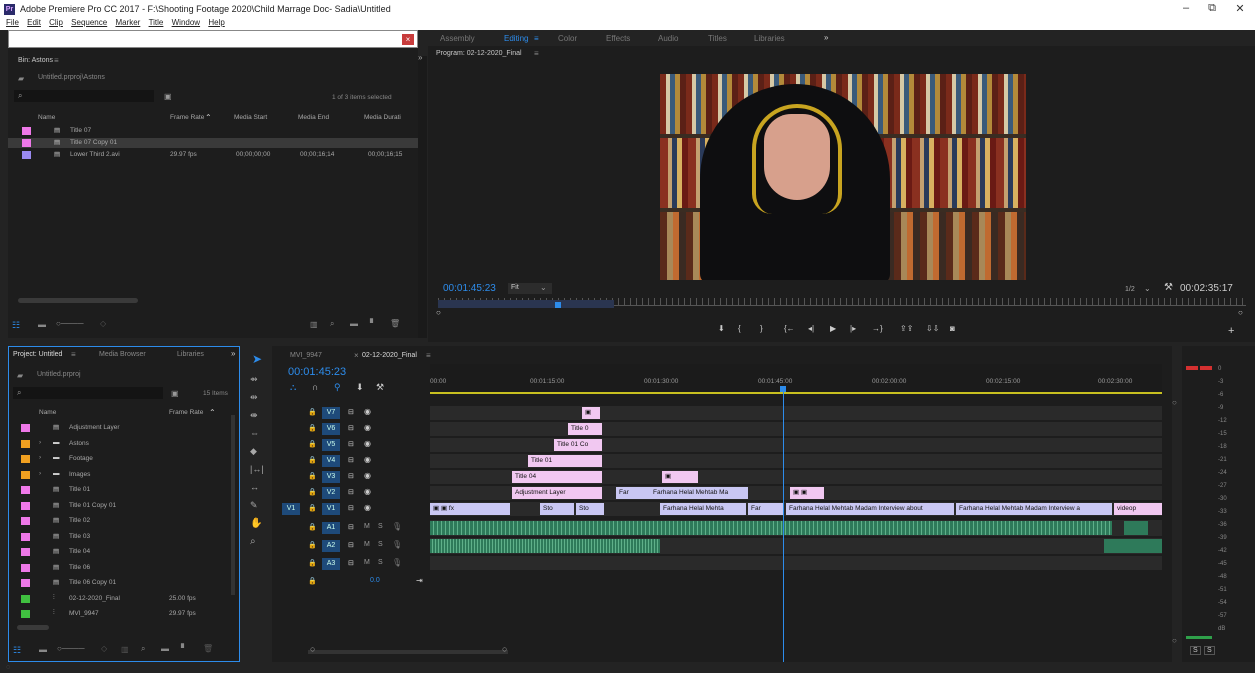  Describe the element at coordinates (254, 397) in the screenshot. I see `ripple-edit-tool-icon: ⇹` at that location.